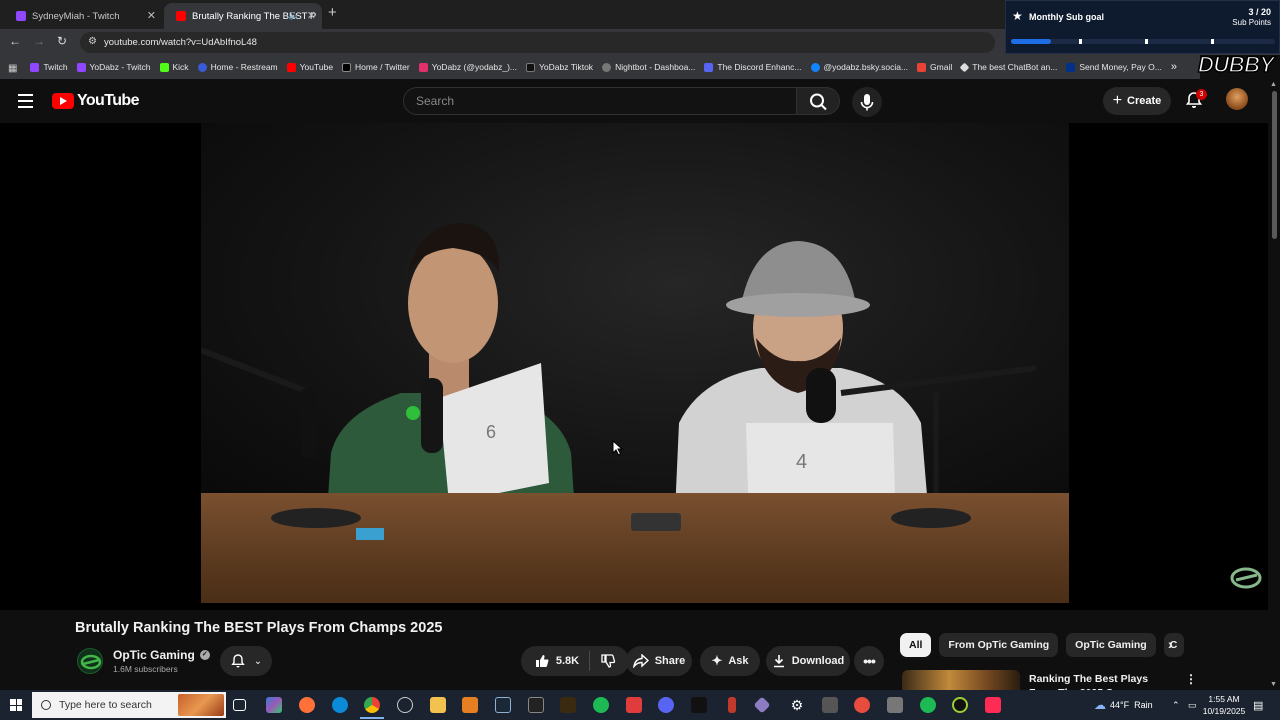 This screenshot has height=720, width=1280. What do you see at coordinates (999, 645) in the screenshot?
I see `chip-from-channel: From OpTic Gaming` at bounding box center [999, 645].